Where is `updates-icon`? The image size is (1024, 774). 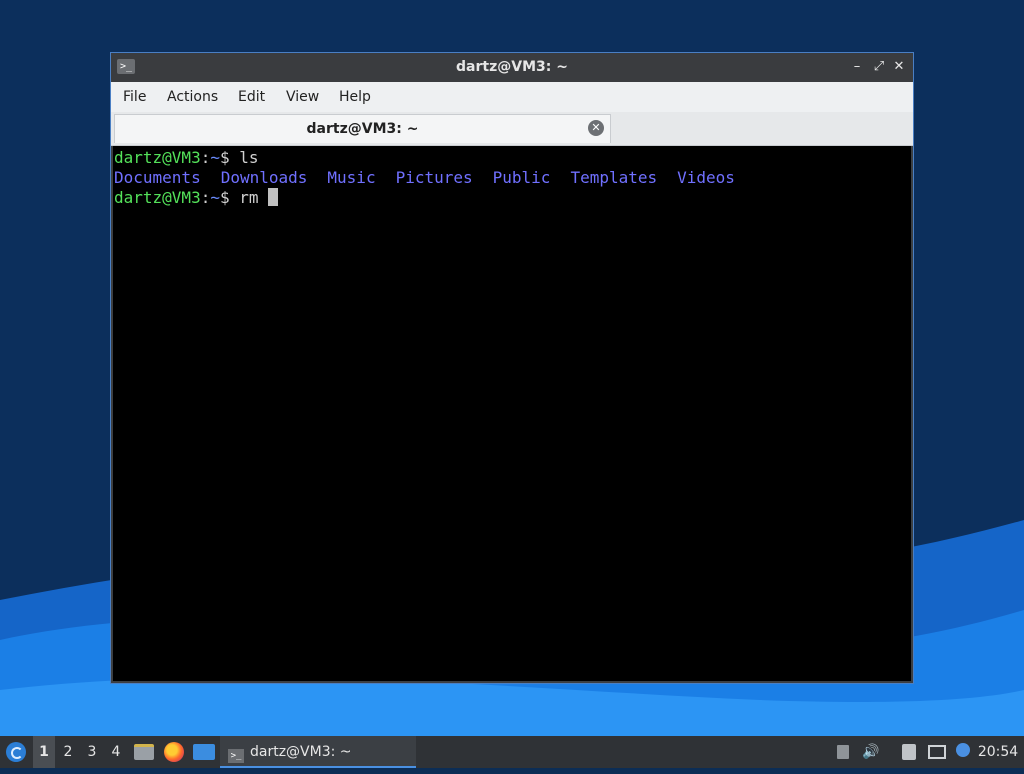
updates-icon is located at coordinates (843, 752).